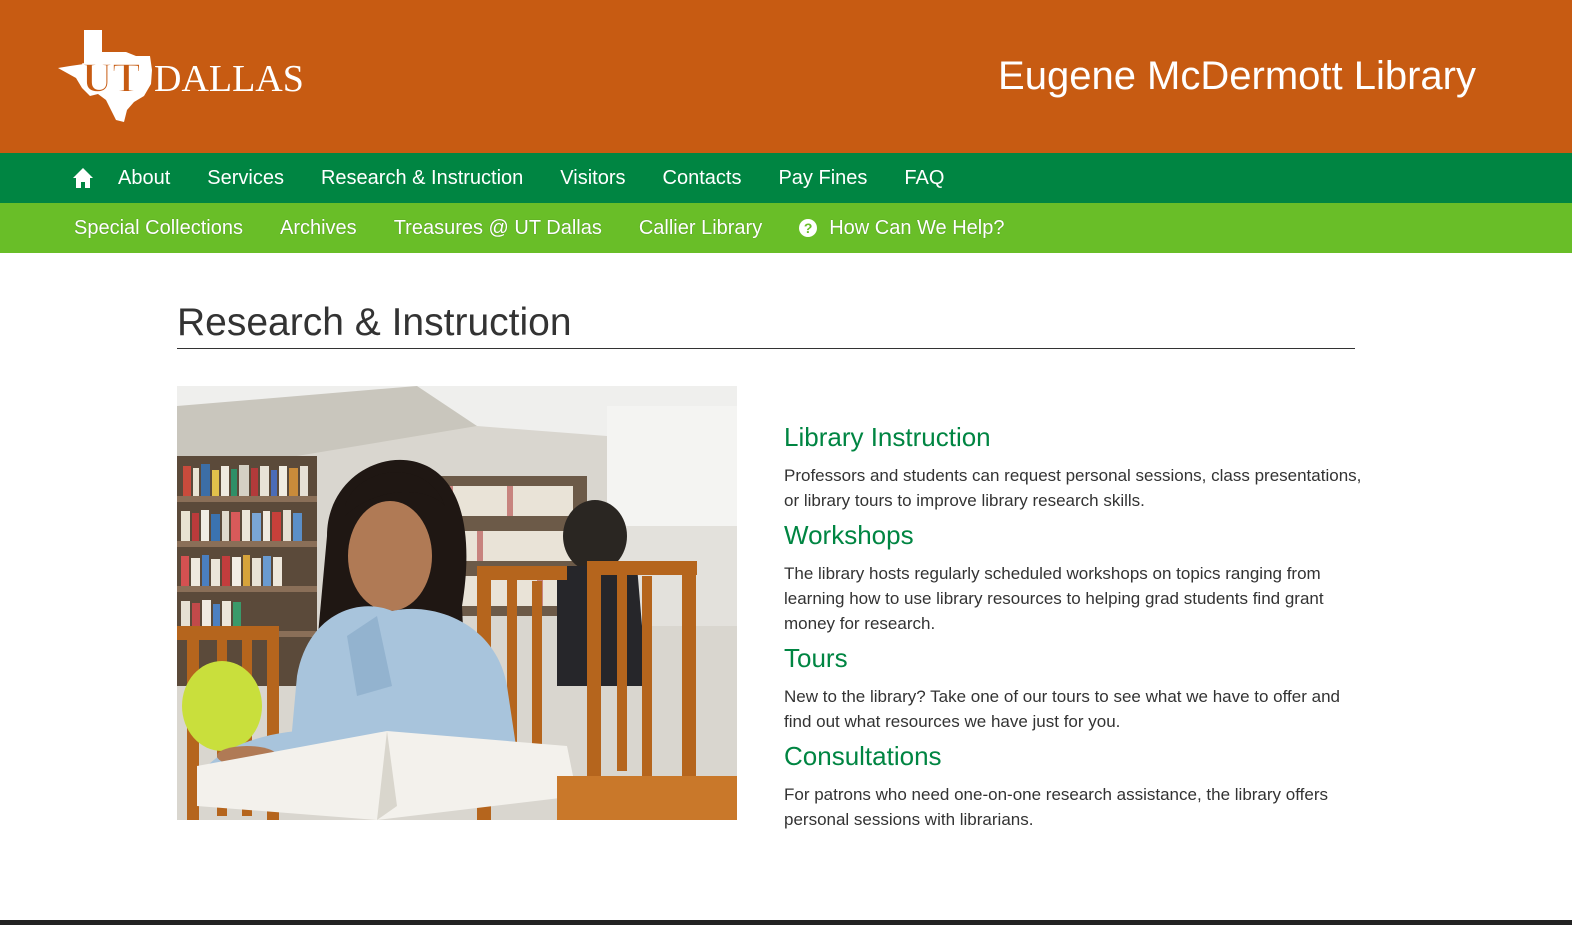 The height and width of the screenshot is (925, 1572). Describe the element at coordinates (498, 228) in the screenshot. I see `nav-treasures: Treasures @ UT Dallas` at that location.